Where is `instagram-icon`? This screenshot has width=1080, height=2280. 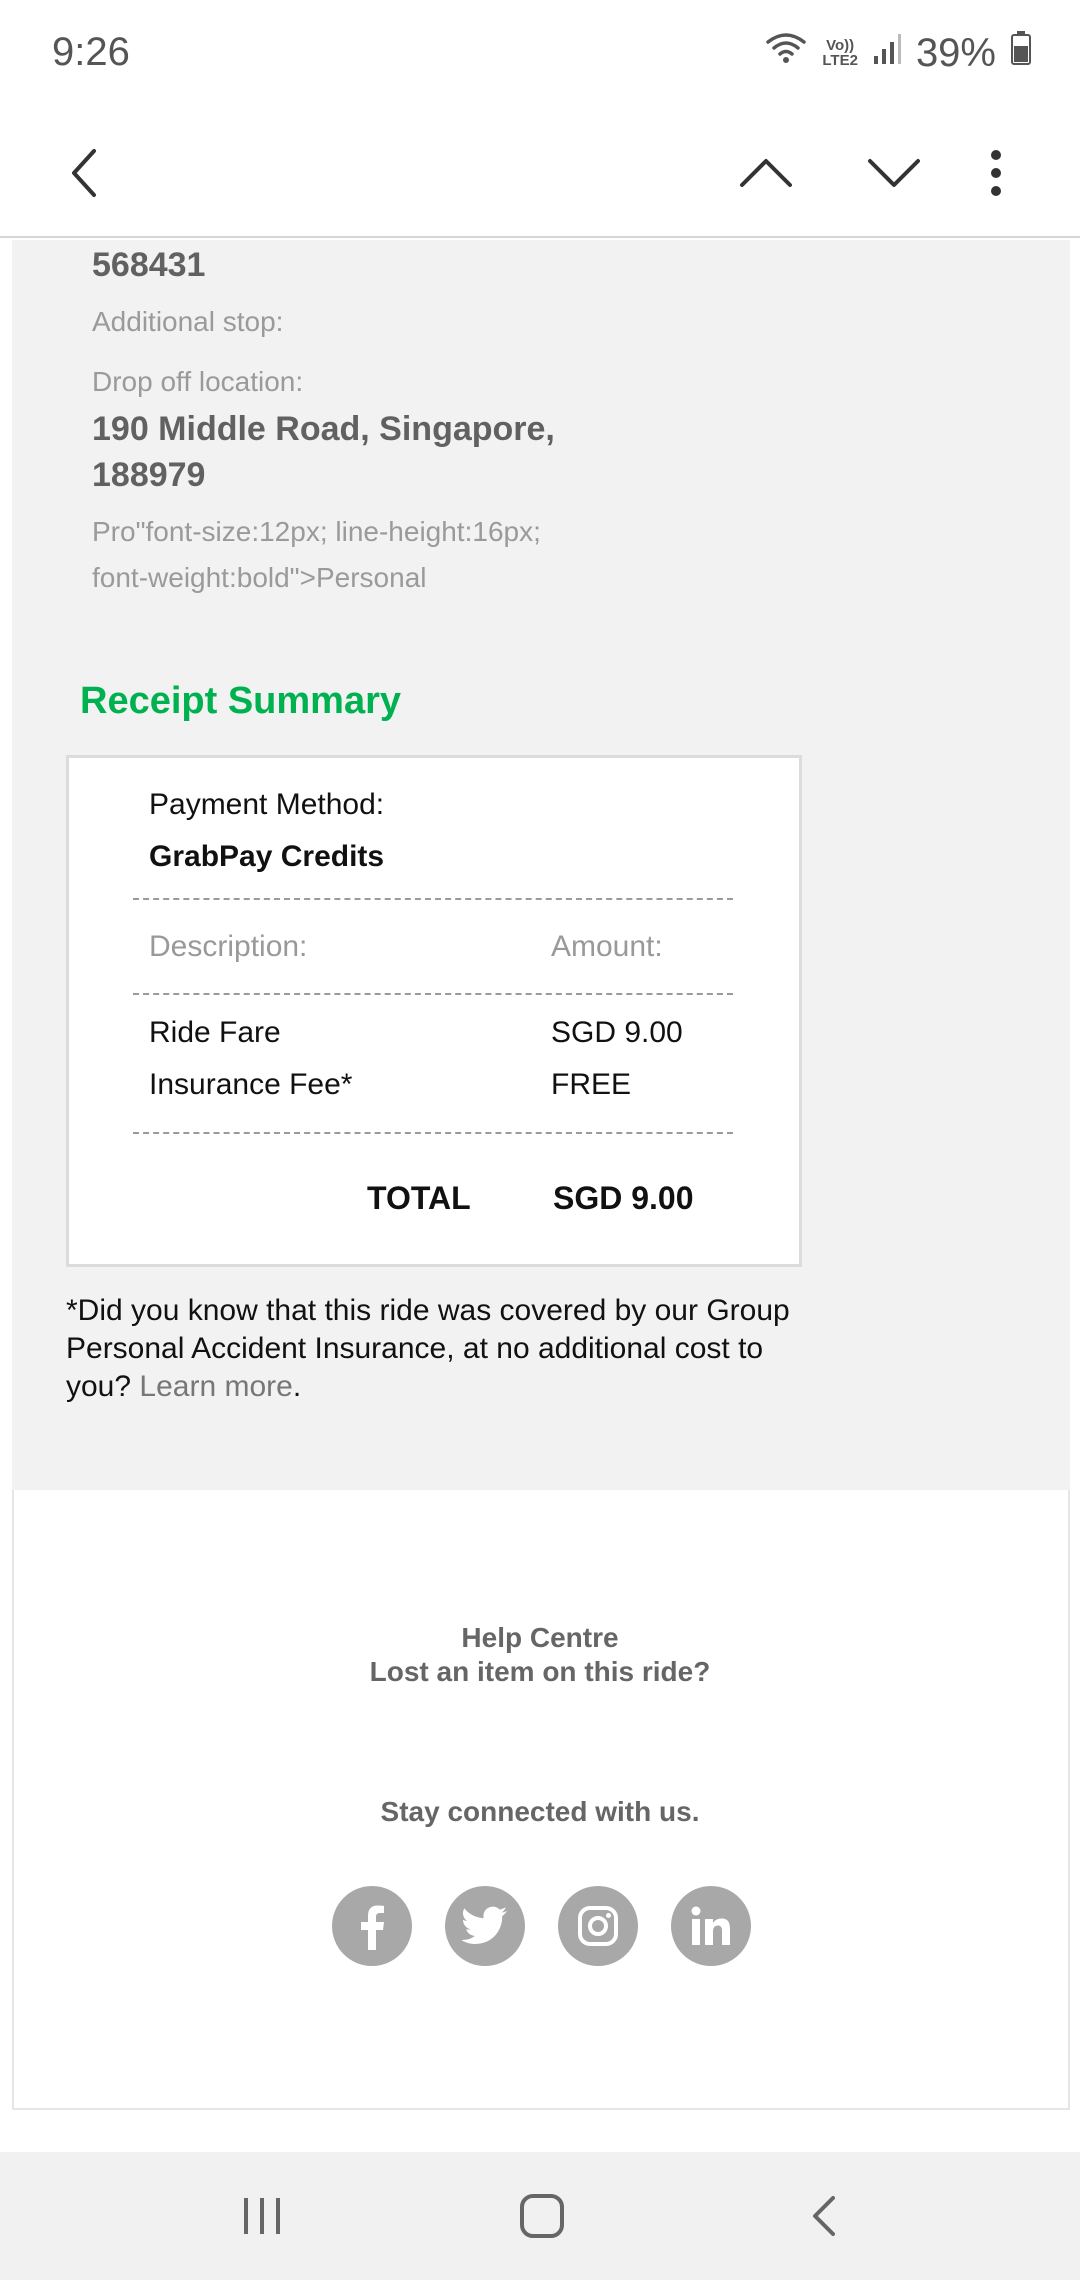
instagram-icon is located at coordinates (598, 1926).